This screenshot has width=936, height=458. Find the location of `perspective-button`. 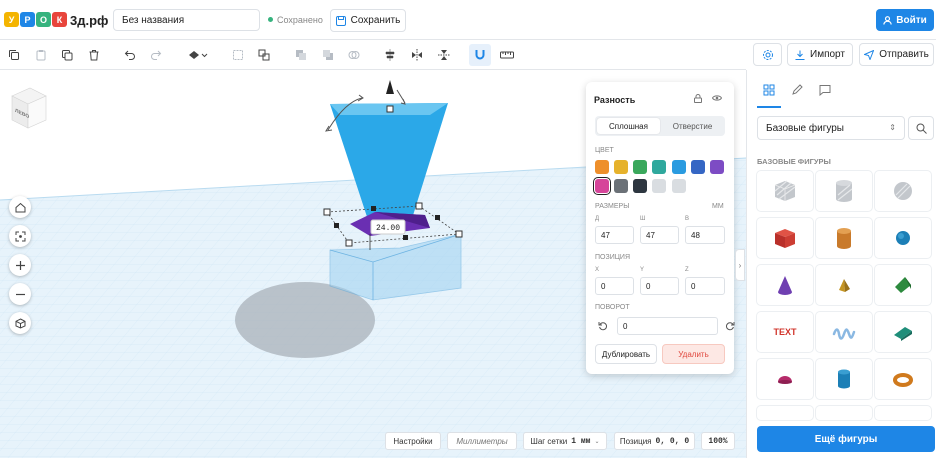

perspective-button is located at coordinates (20, 323).